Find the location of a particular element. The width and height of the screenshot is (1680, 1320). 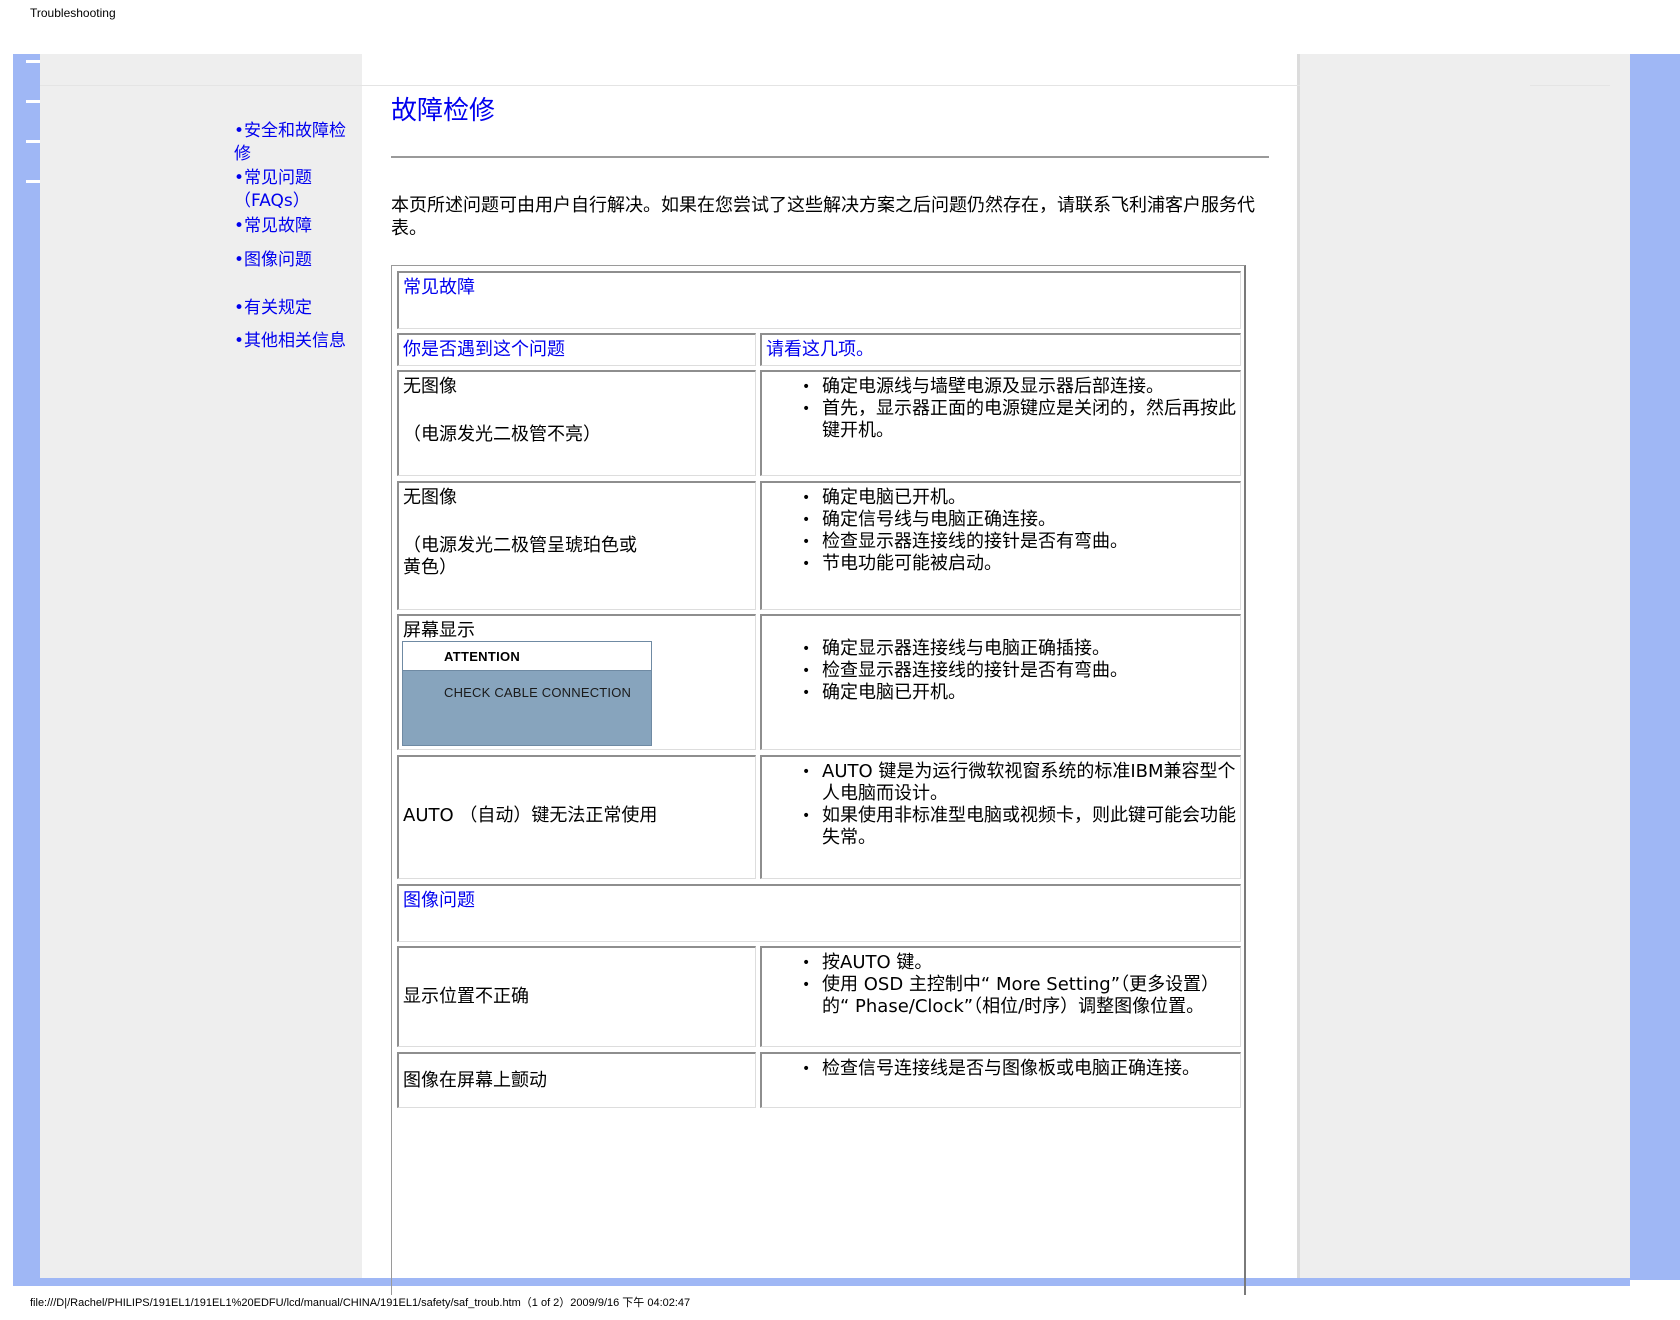

section-title-image: 图像问题 is located at coordinates (439, 900).